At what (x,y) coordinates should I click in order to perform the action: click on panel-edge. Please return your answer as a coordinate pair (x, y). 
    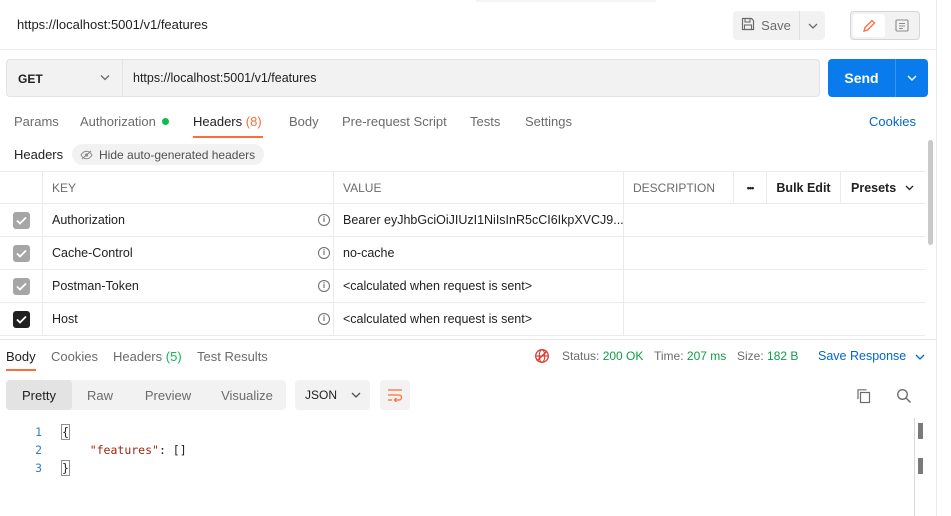
    Looking at the image, I should click on (936, 258).